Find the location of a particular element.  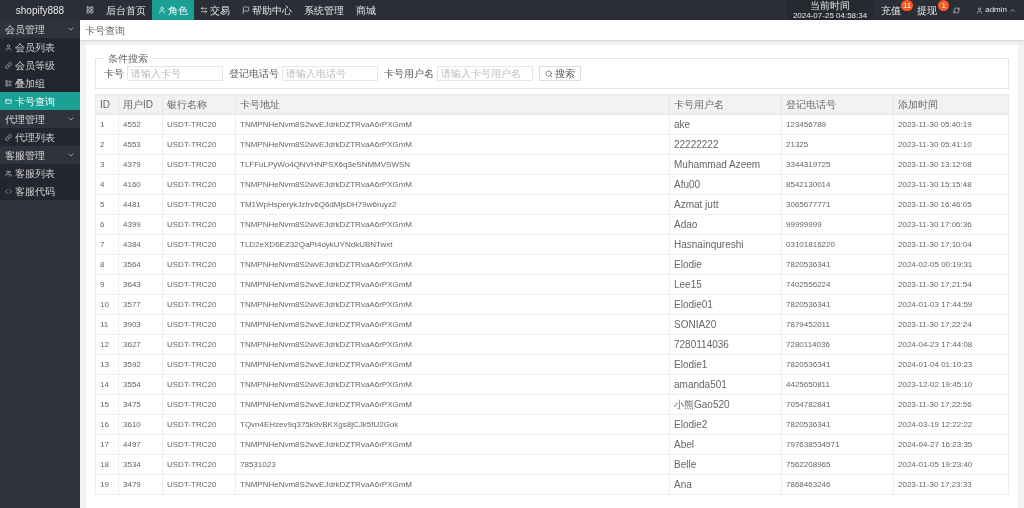

table-cell: 3564 is located at coordinates (140, 264).